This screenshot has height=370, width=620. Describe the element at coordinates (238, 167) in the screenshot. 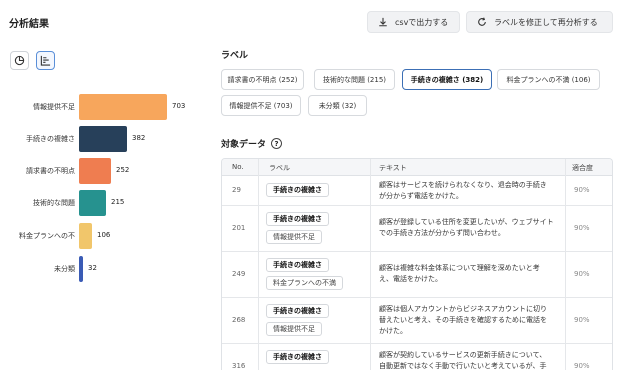

I see `column-header-no: No.` at that location.